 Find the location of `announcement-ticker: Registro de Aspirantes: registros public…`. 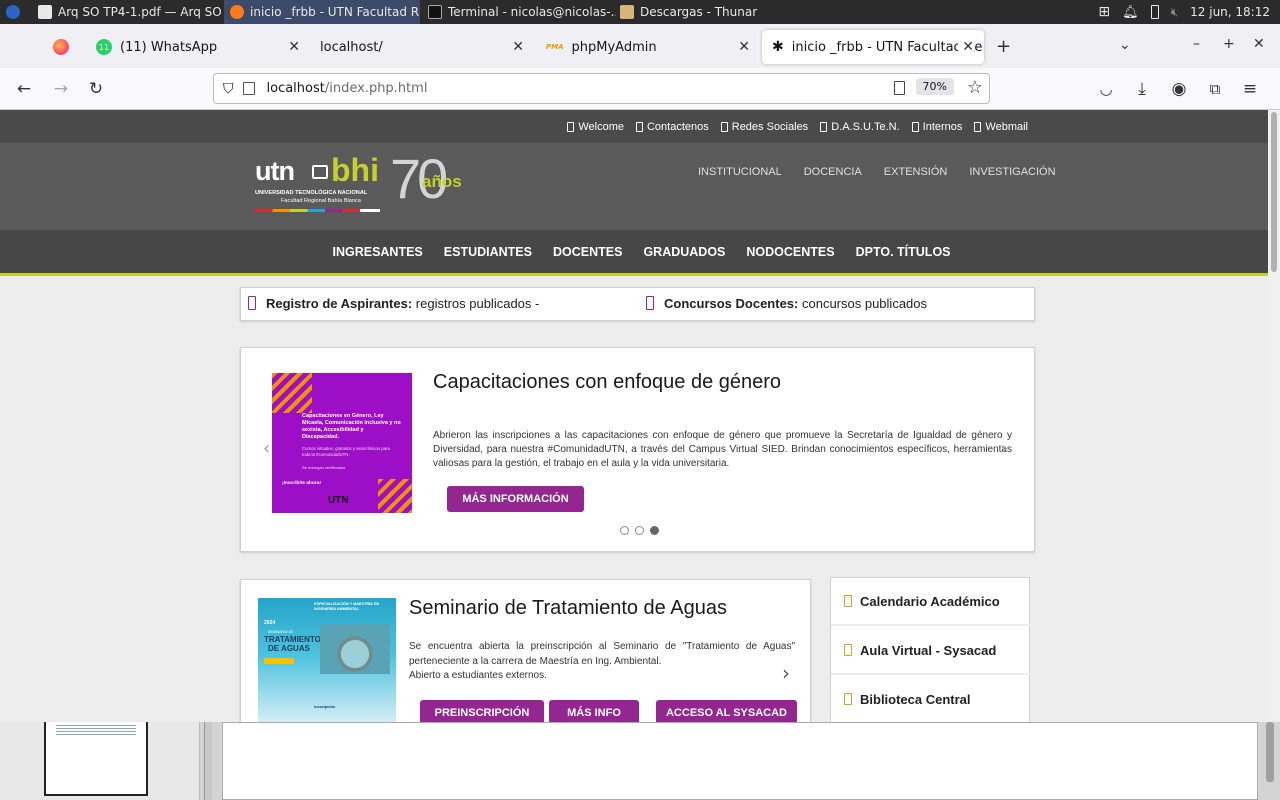

announcement-ticker: Registro de Aspirantes: registros public… is located at coordinates (637, 304).